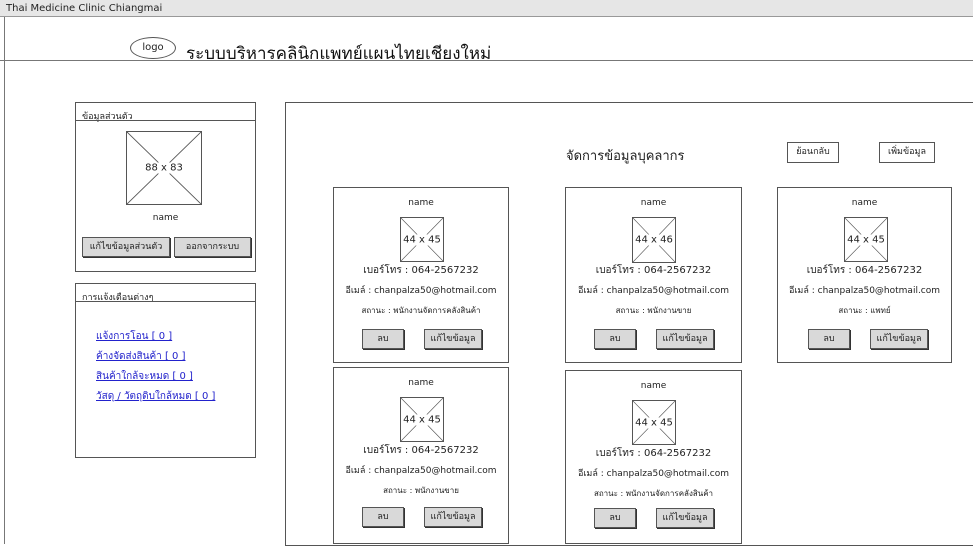  What do you see at coordinates (155, 396) in the screenshot?
I see `notify-link-low-material: วัสดุ / วัตถุดิบใกล้หมด [ 0 ]` at bounding box center [155, 396].